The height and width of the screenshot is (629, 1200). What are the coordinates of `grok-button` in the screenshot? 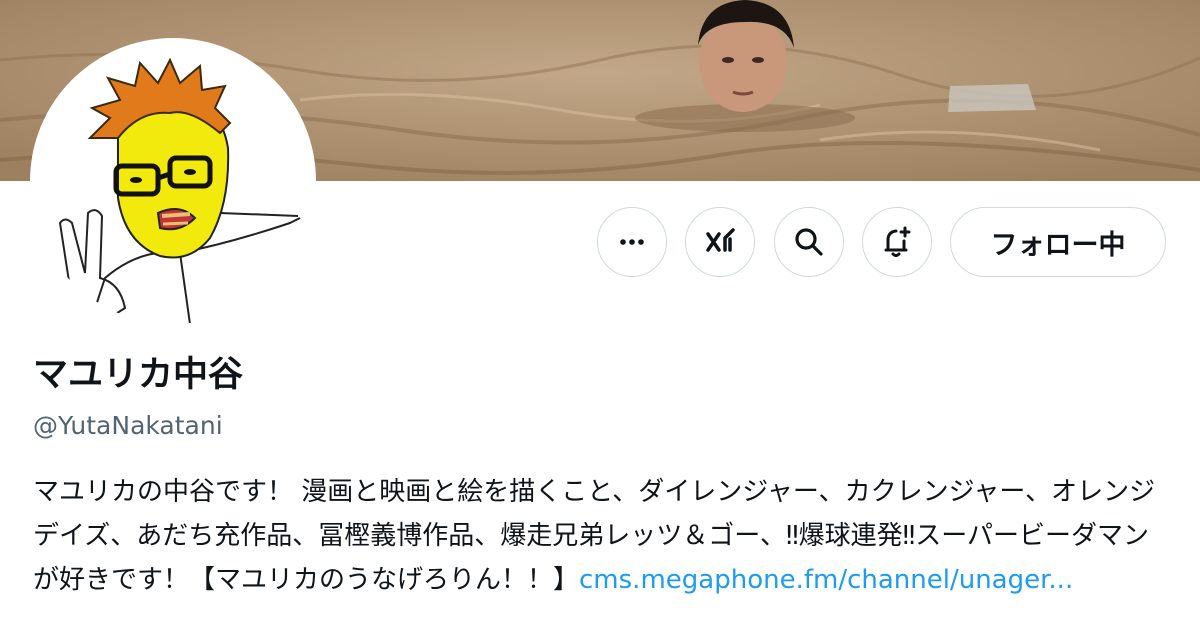 It's located at (720, 242).